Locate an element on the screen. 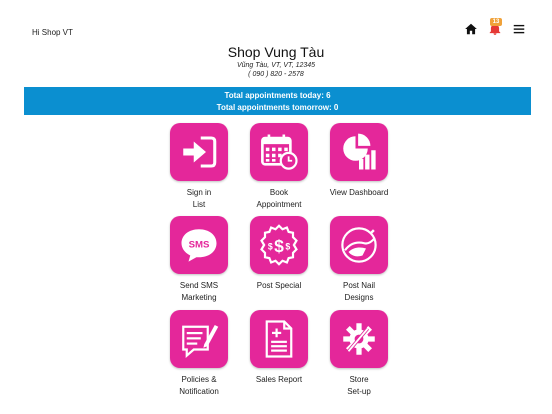  store-label-line2: Set-up is located at coordinates (359, 391).